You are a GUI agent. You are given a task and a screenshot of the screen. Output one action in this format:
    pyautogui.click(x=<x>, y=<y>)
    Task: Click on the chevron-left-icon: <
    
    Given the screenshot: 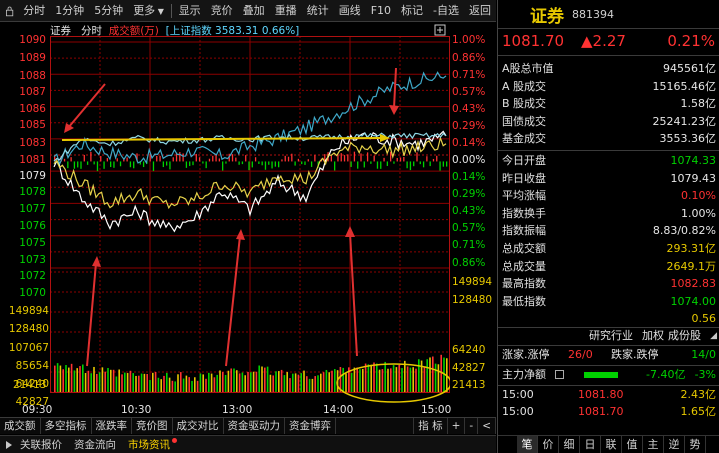 What is the action you would take?
    pyautogui.click(x=487, y=426)
    